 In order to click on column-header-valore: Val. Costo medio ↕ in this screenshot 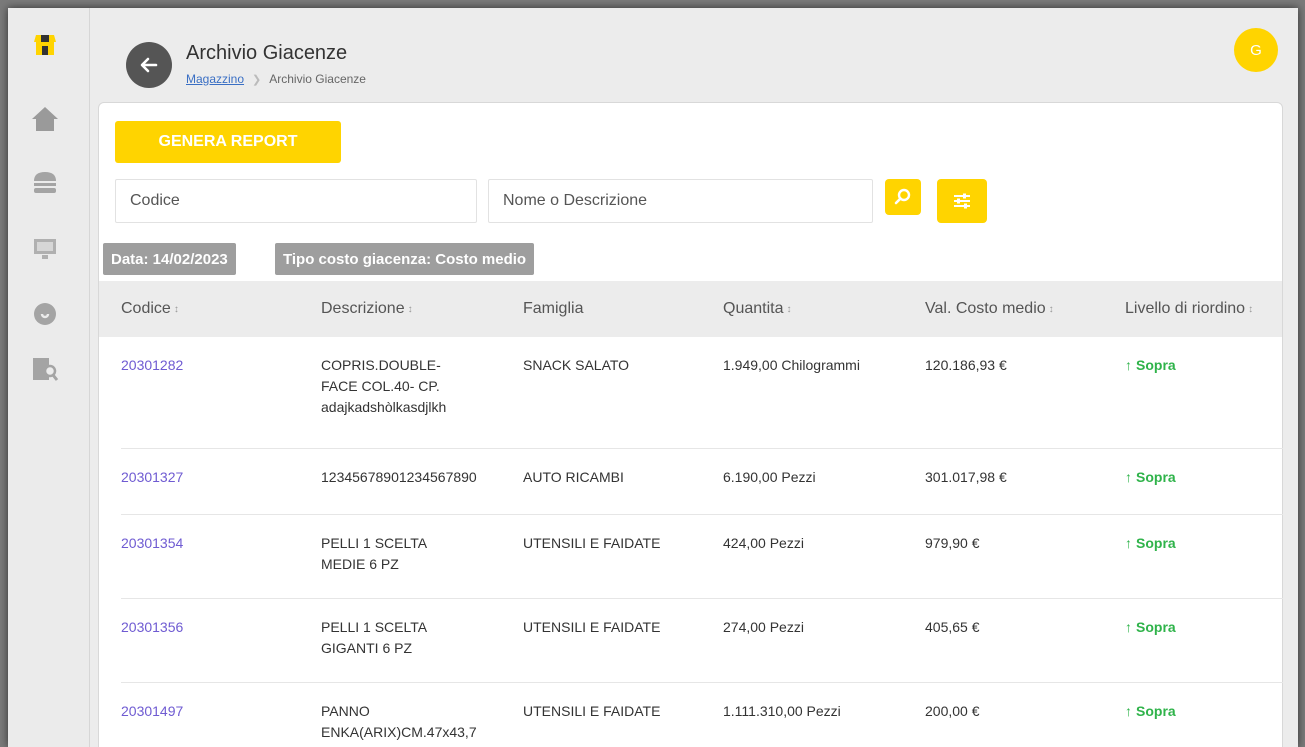, I will do `click(989, 309)`.